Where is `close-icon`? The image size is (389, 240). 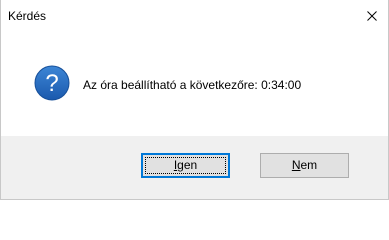 close-icon is located at coordinates (372, 15).